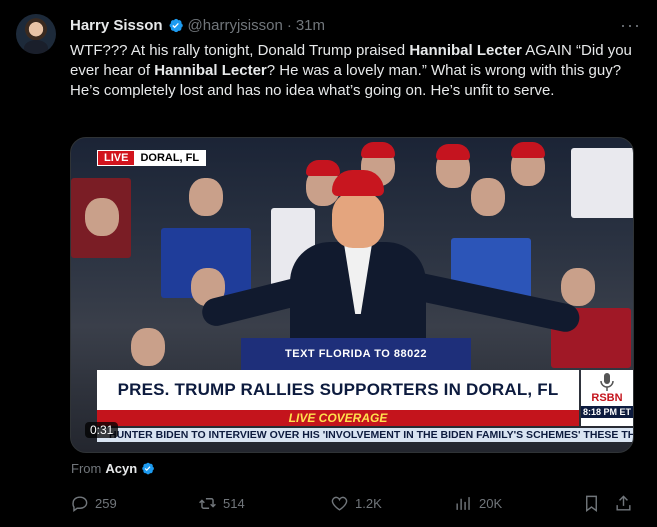  I want to click on heart-icon, so click(339, 503).